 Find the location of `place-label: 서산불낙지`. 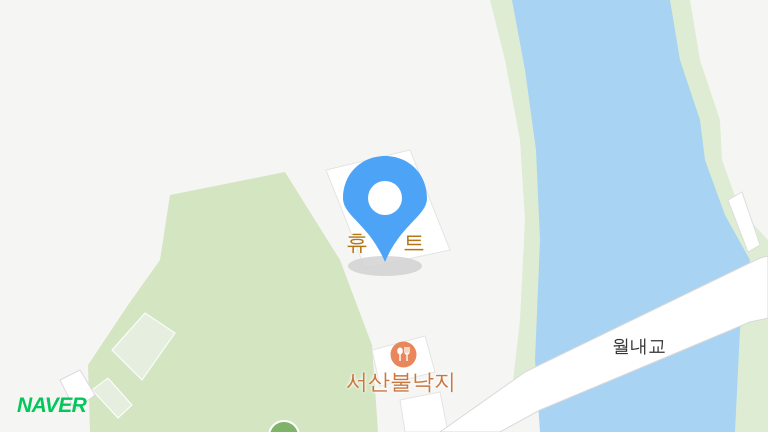

place-label: 서산불낙지 is located at coordinates (401, 383).